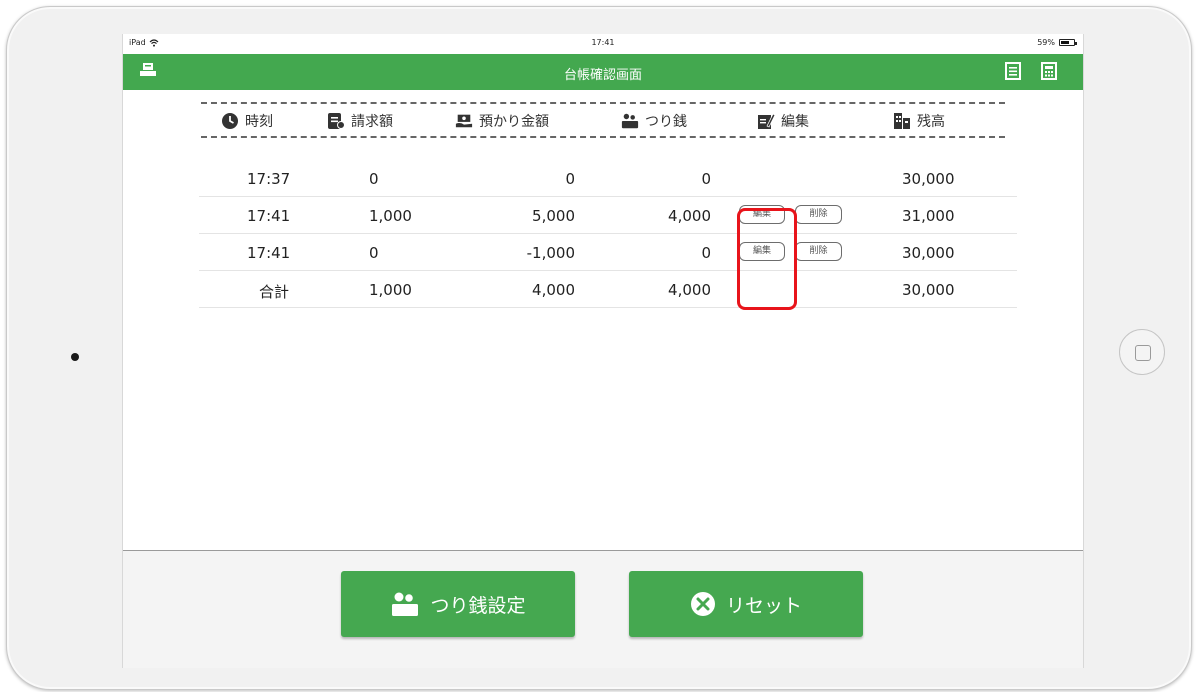  What do you see at coordinates (553, 290) in the screenshot?
I see `total-deposit: 4,000` at bounding box center [553, 290].